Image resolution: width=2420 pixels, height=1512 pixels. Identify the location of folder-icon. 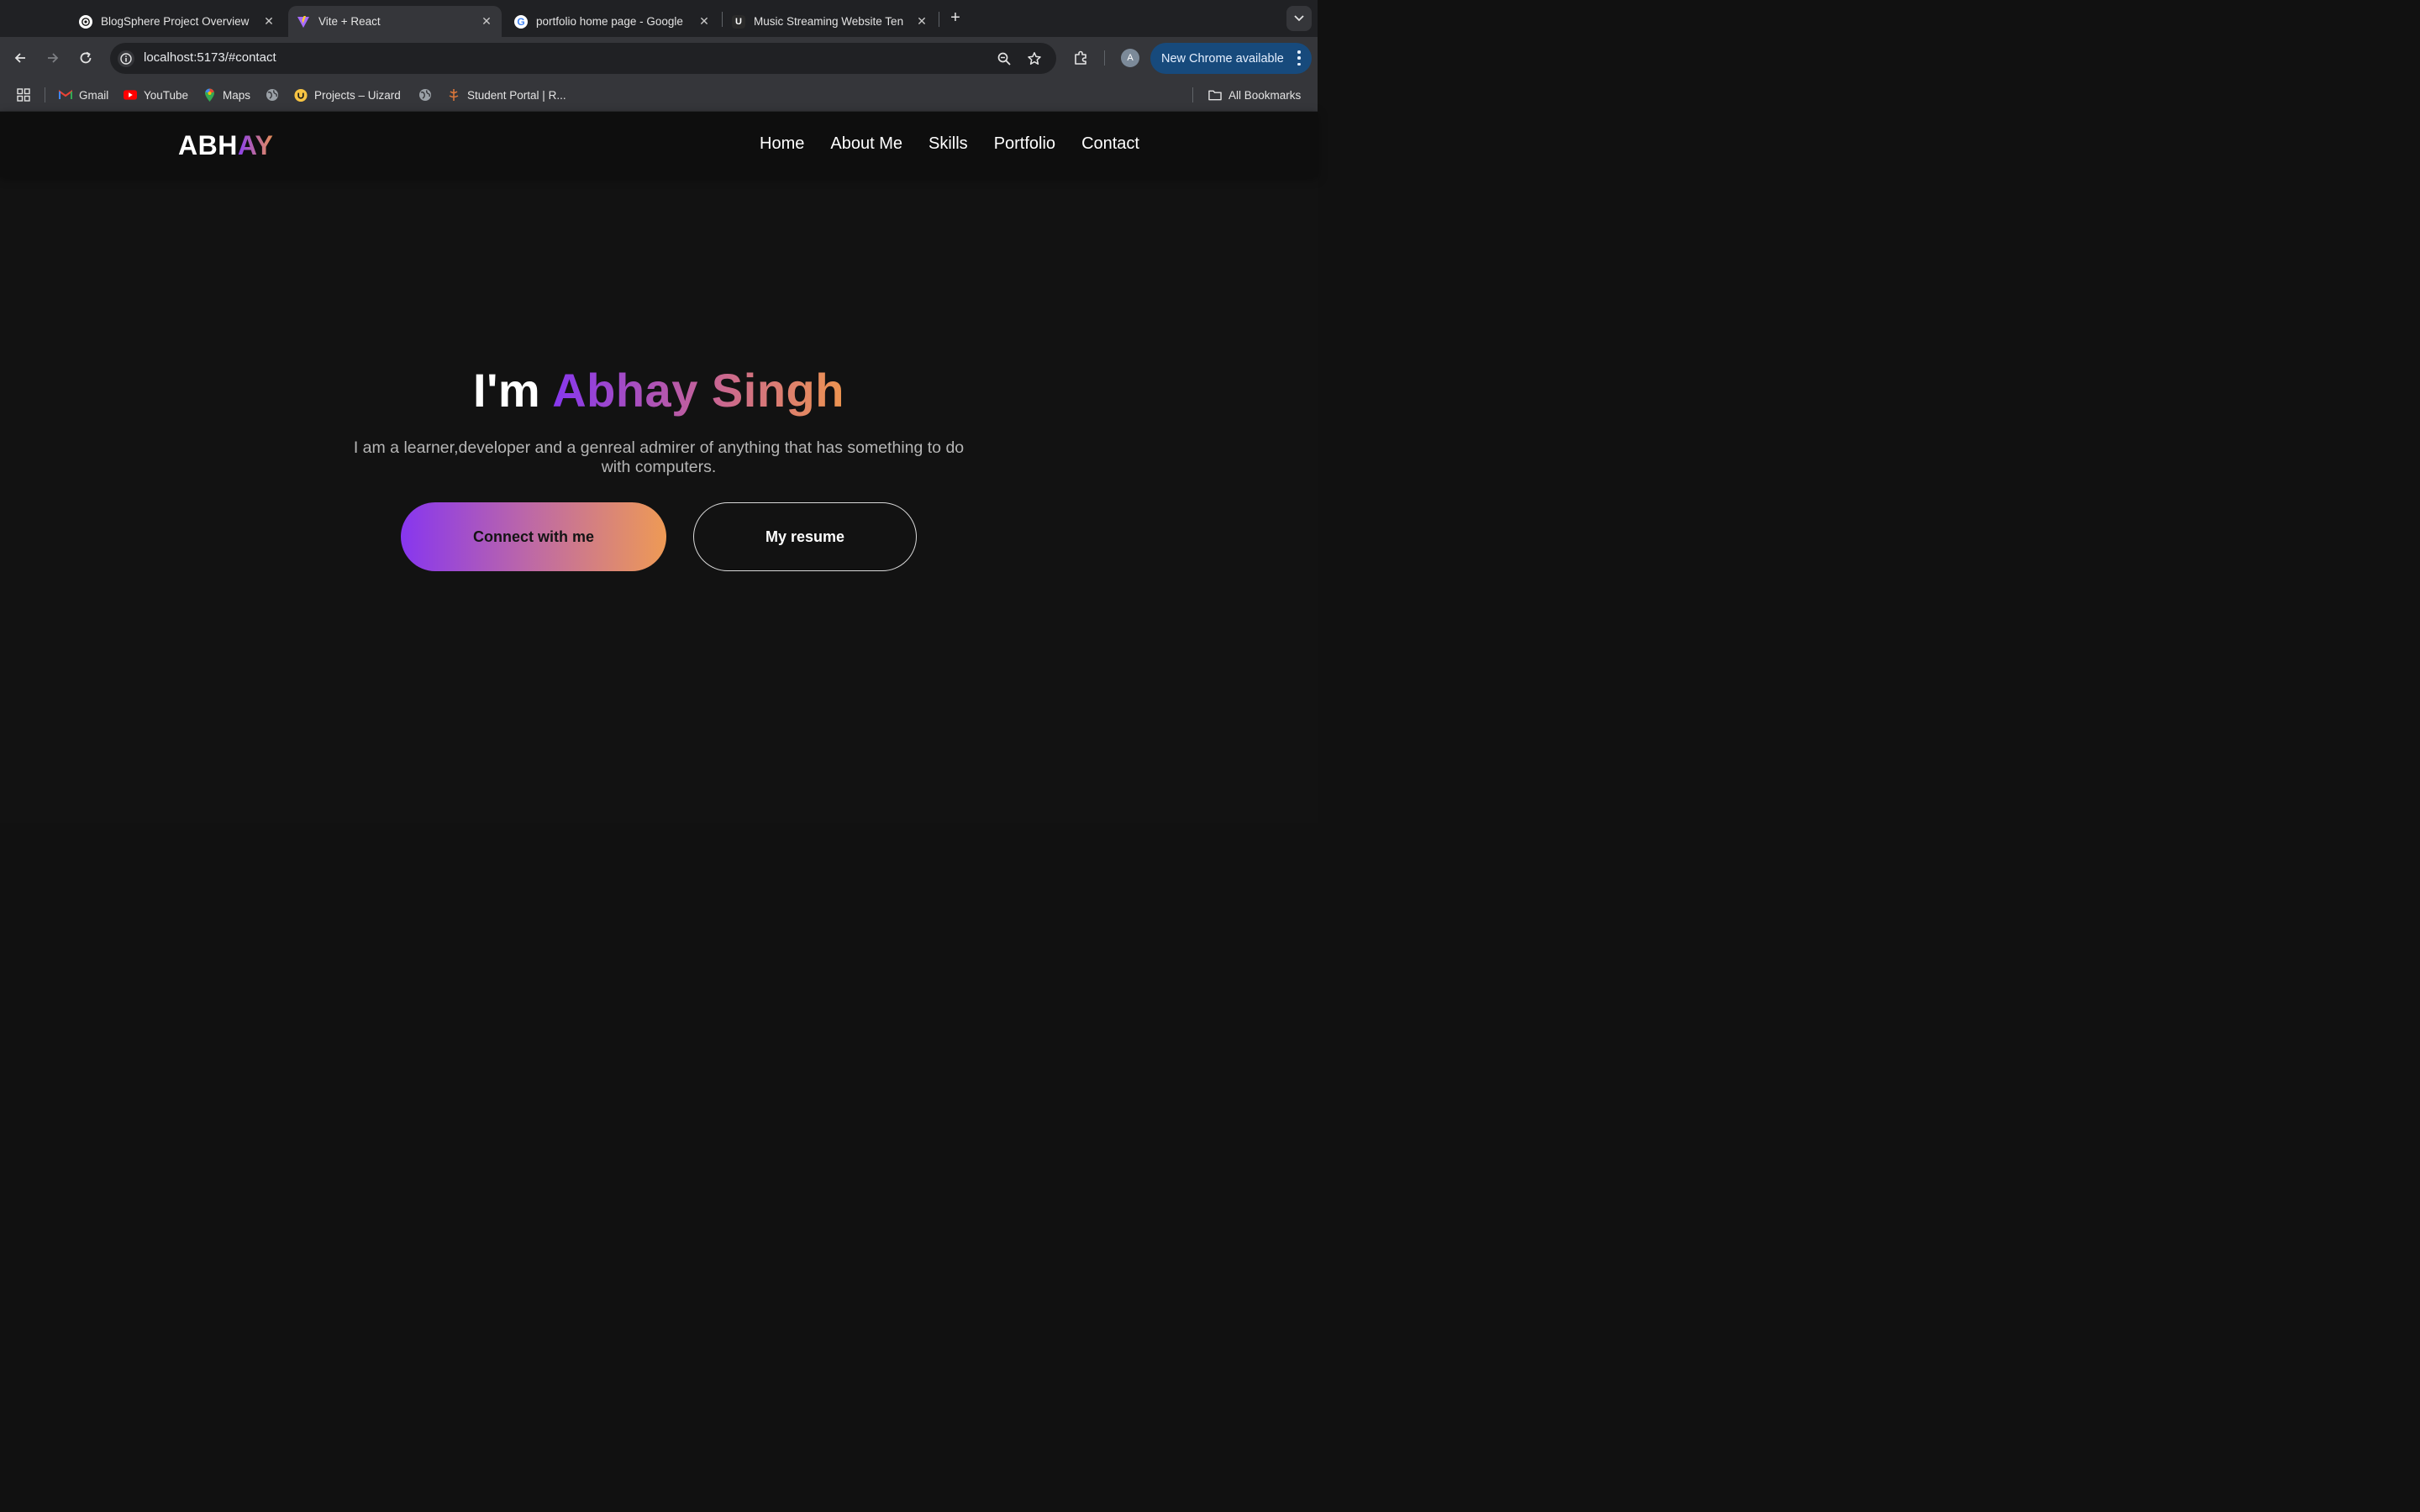
(1215, 95).